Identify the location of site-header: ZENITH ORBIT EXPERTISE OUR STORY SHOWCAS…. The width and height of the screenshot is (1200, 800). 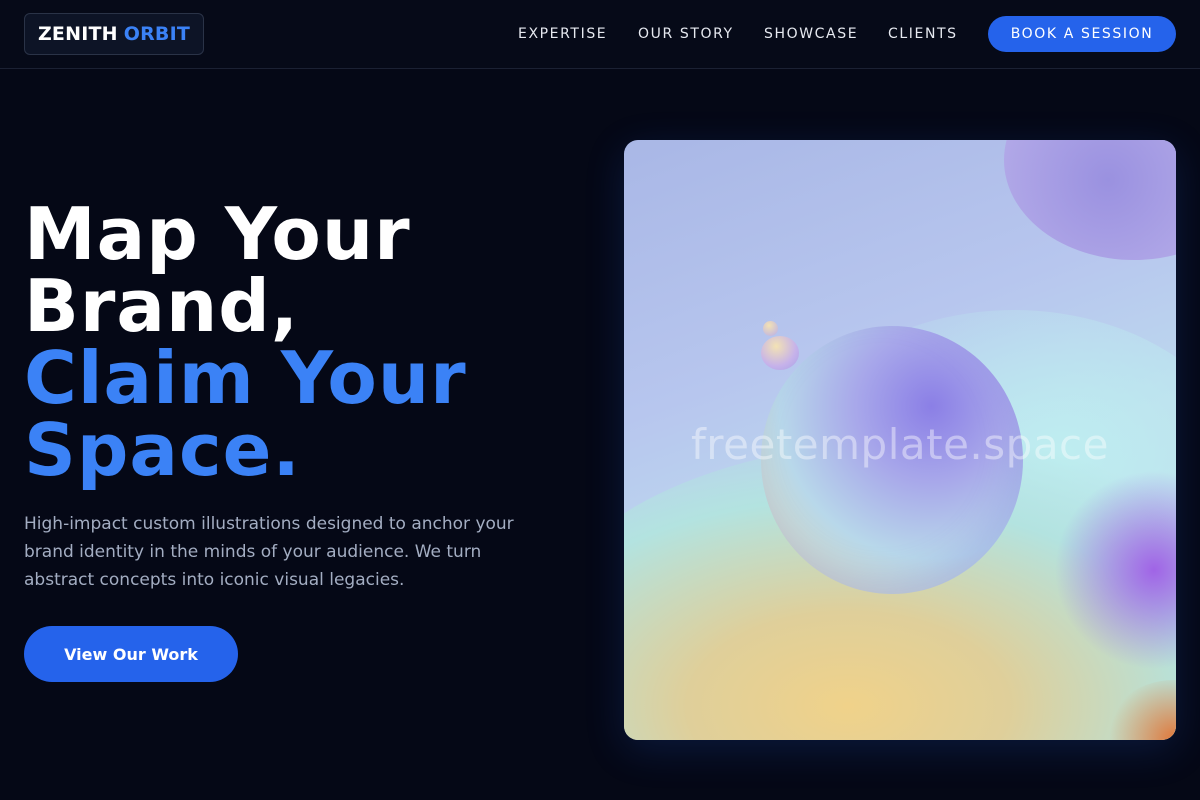
(600, 34).